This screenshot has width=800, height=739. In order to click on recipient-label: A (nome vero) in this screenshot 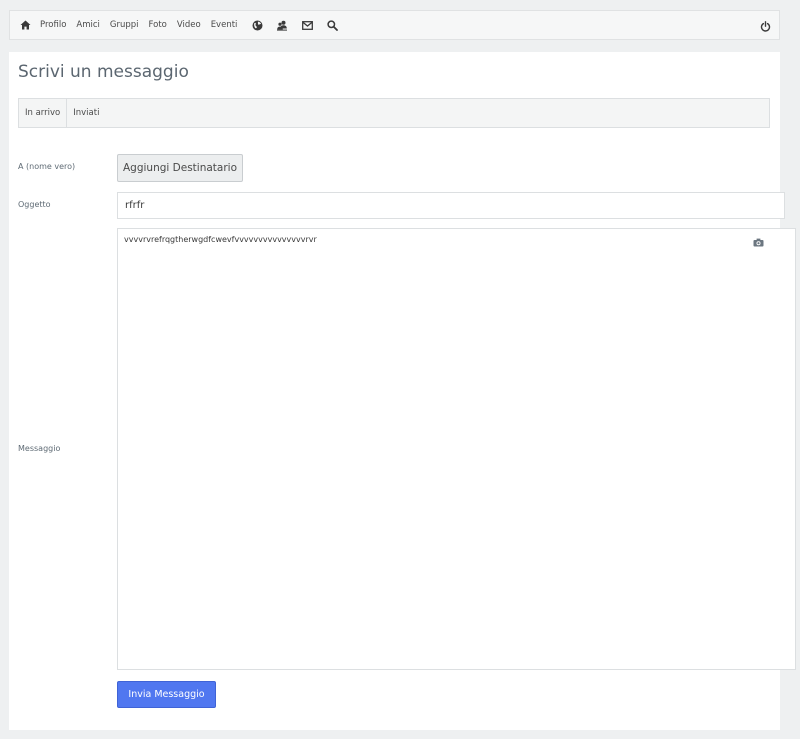, I will do `click(47, 166)`.